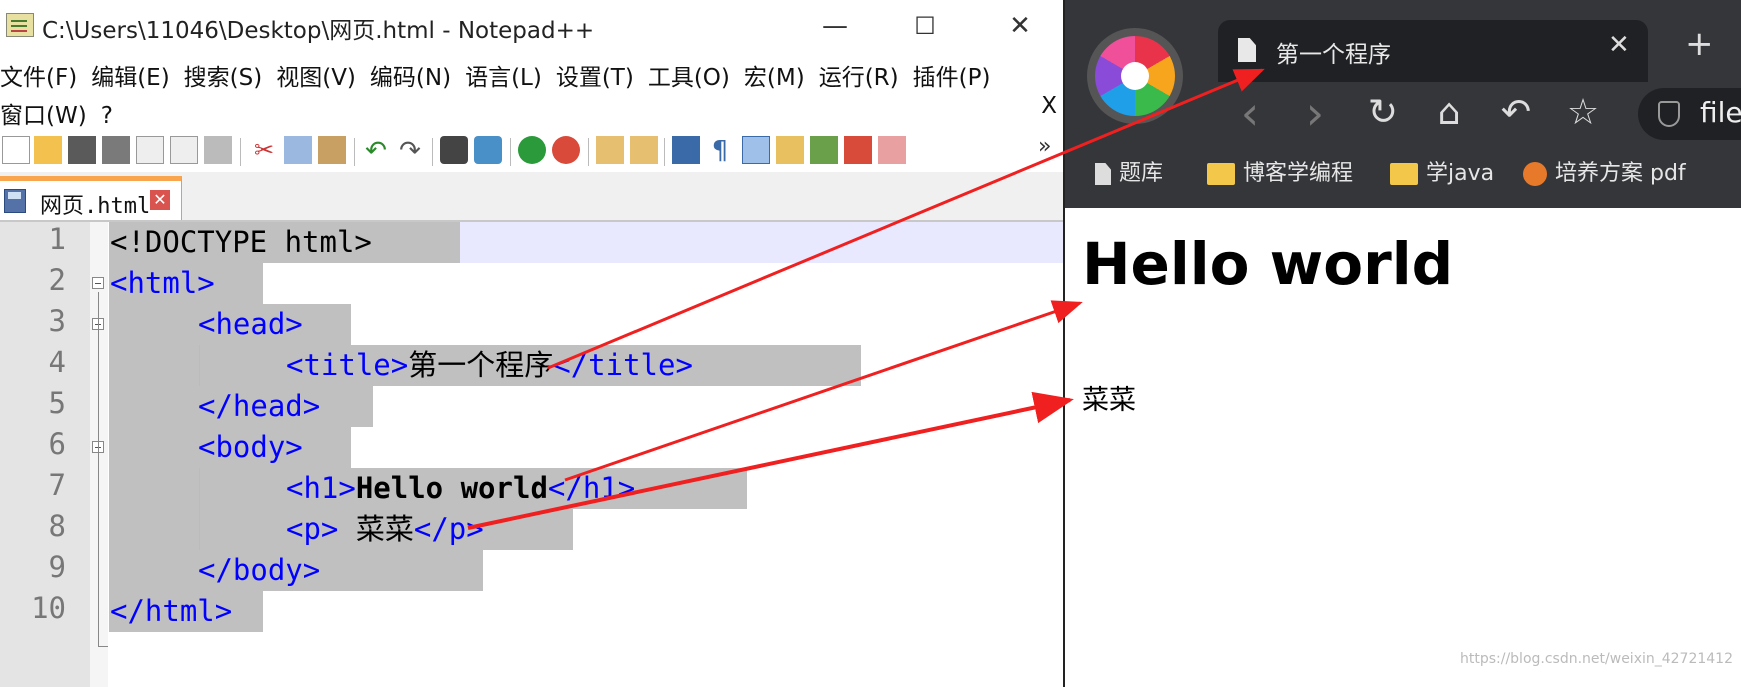 Image resolution: width=1741 pixels, height=687 pixels. Describe the element at coordinates (1699, 44) in the screenshot. I see `new-tab-button: +` at that location.